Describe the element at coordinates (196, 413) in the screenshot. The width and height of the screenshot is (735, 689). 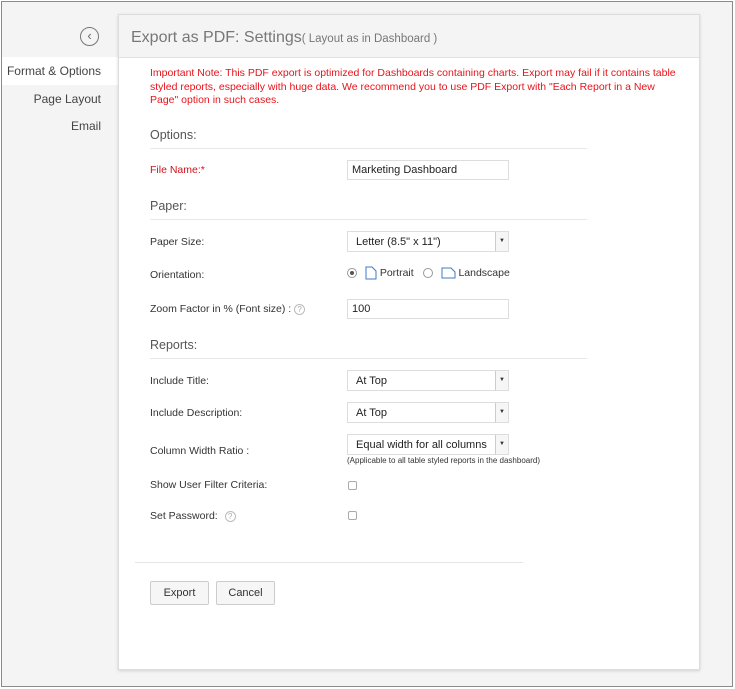
I see `include-description-label: Include Description:` at that location.